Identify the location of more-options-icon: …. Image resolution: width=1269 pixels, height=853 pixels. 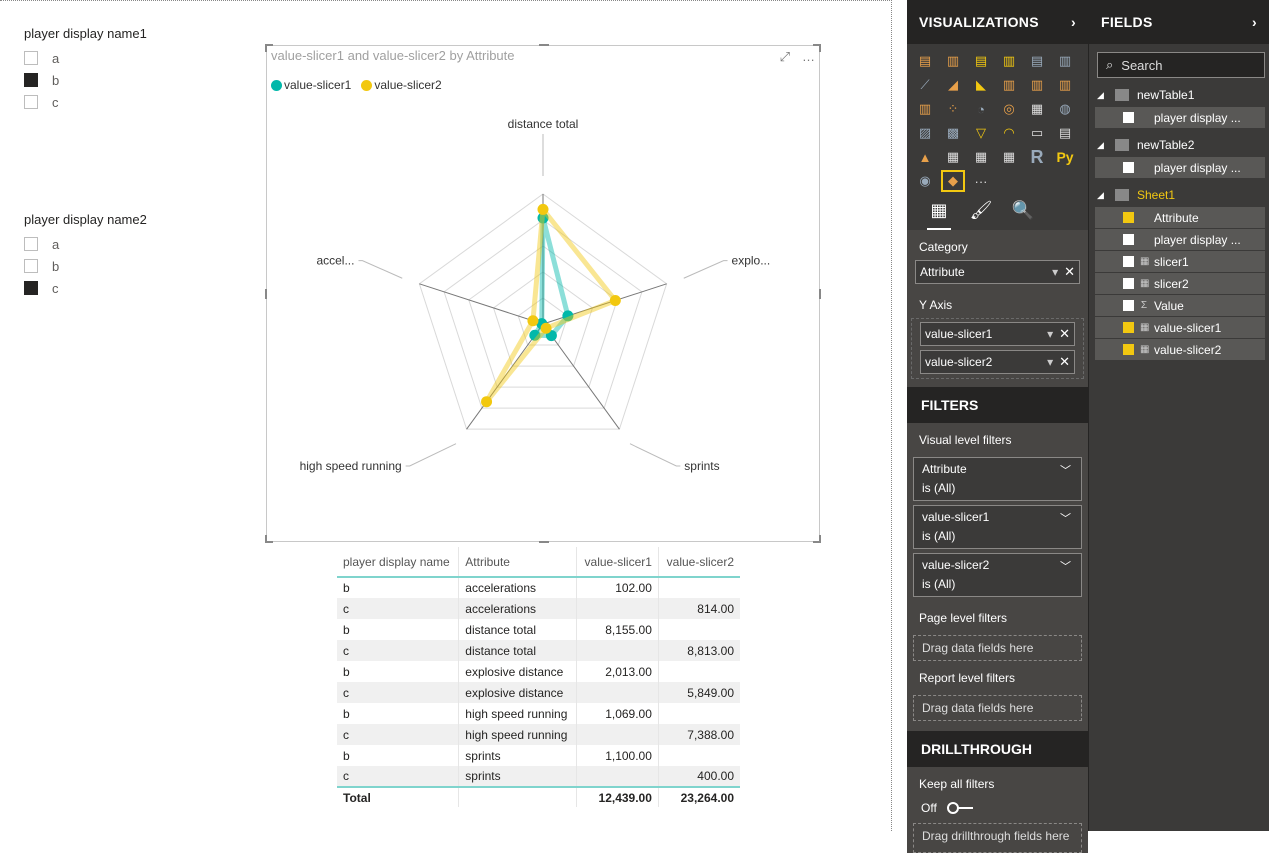
(808, 57).